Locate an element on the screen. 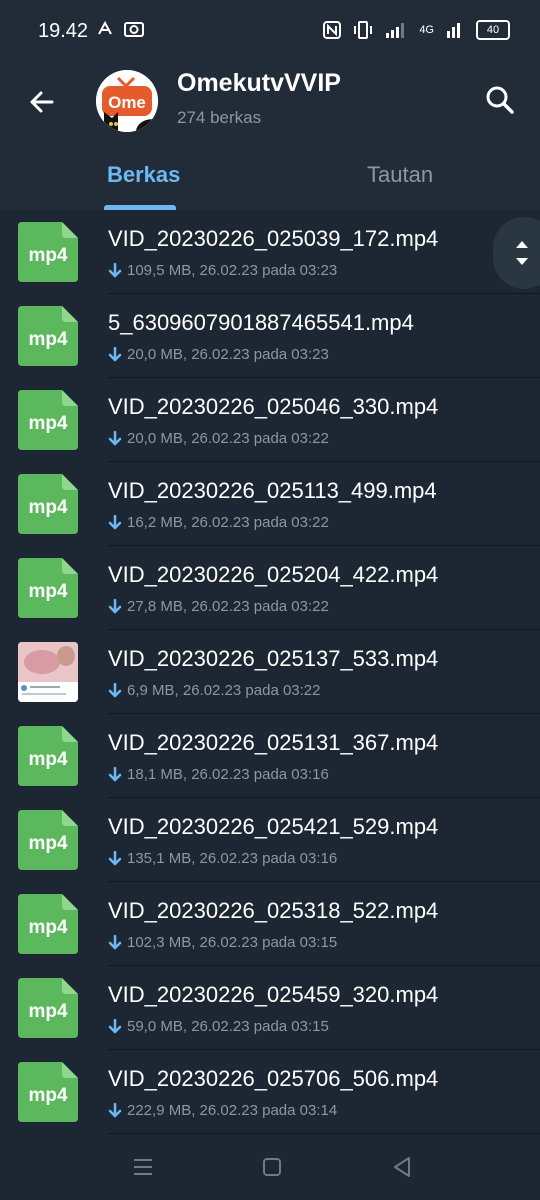 The height and width of the screenshot is (1200, 540). search-icon is located at coordinates (500, 100).